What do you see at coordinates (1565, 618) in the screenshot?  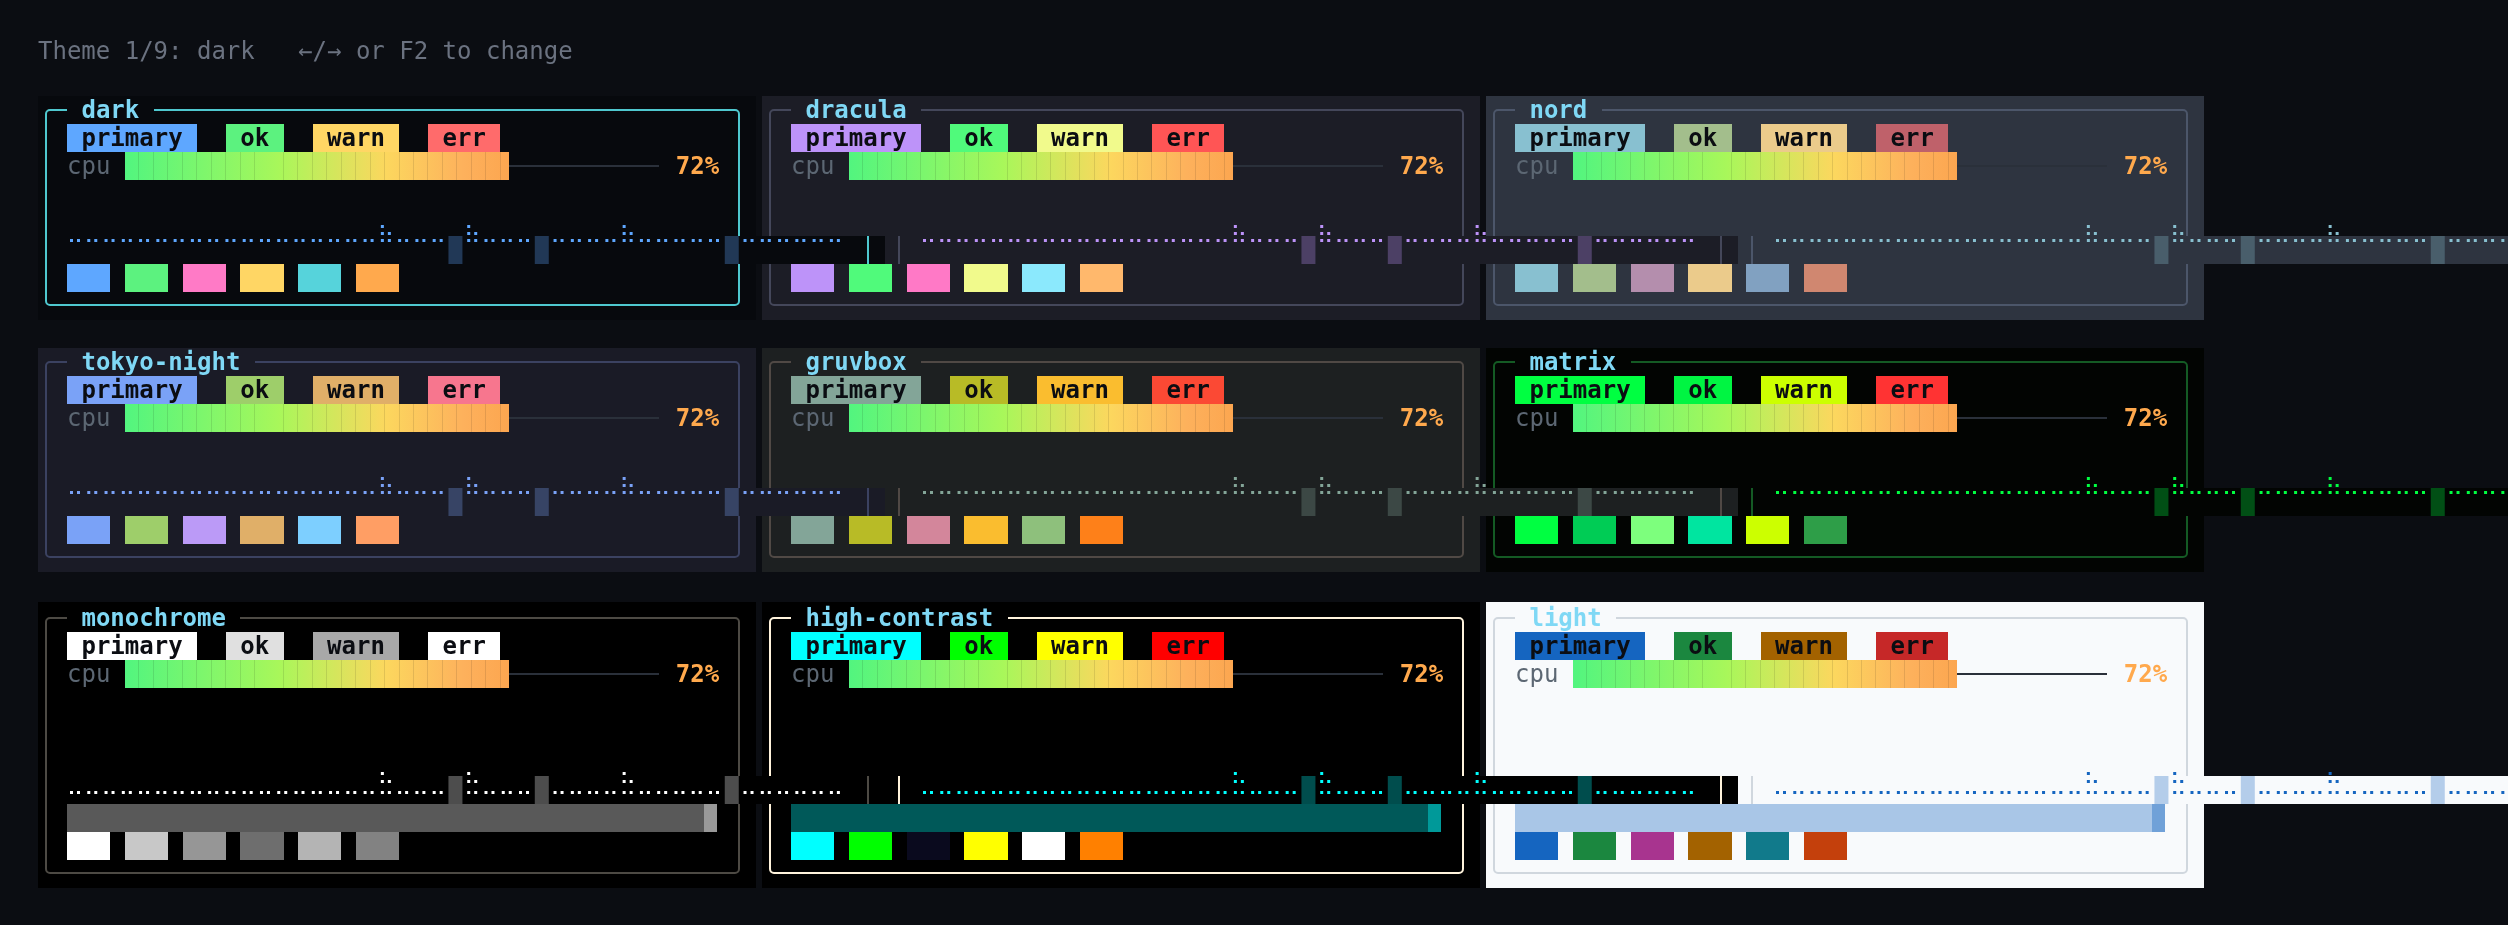 I see `theme-title: light` at bounding box center [1565, 618].